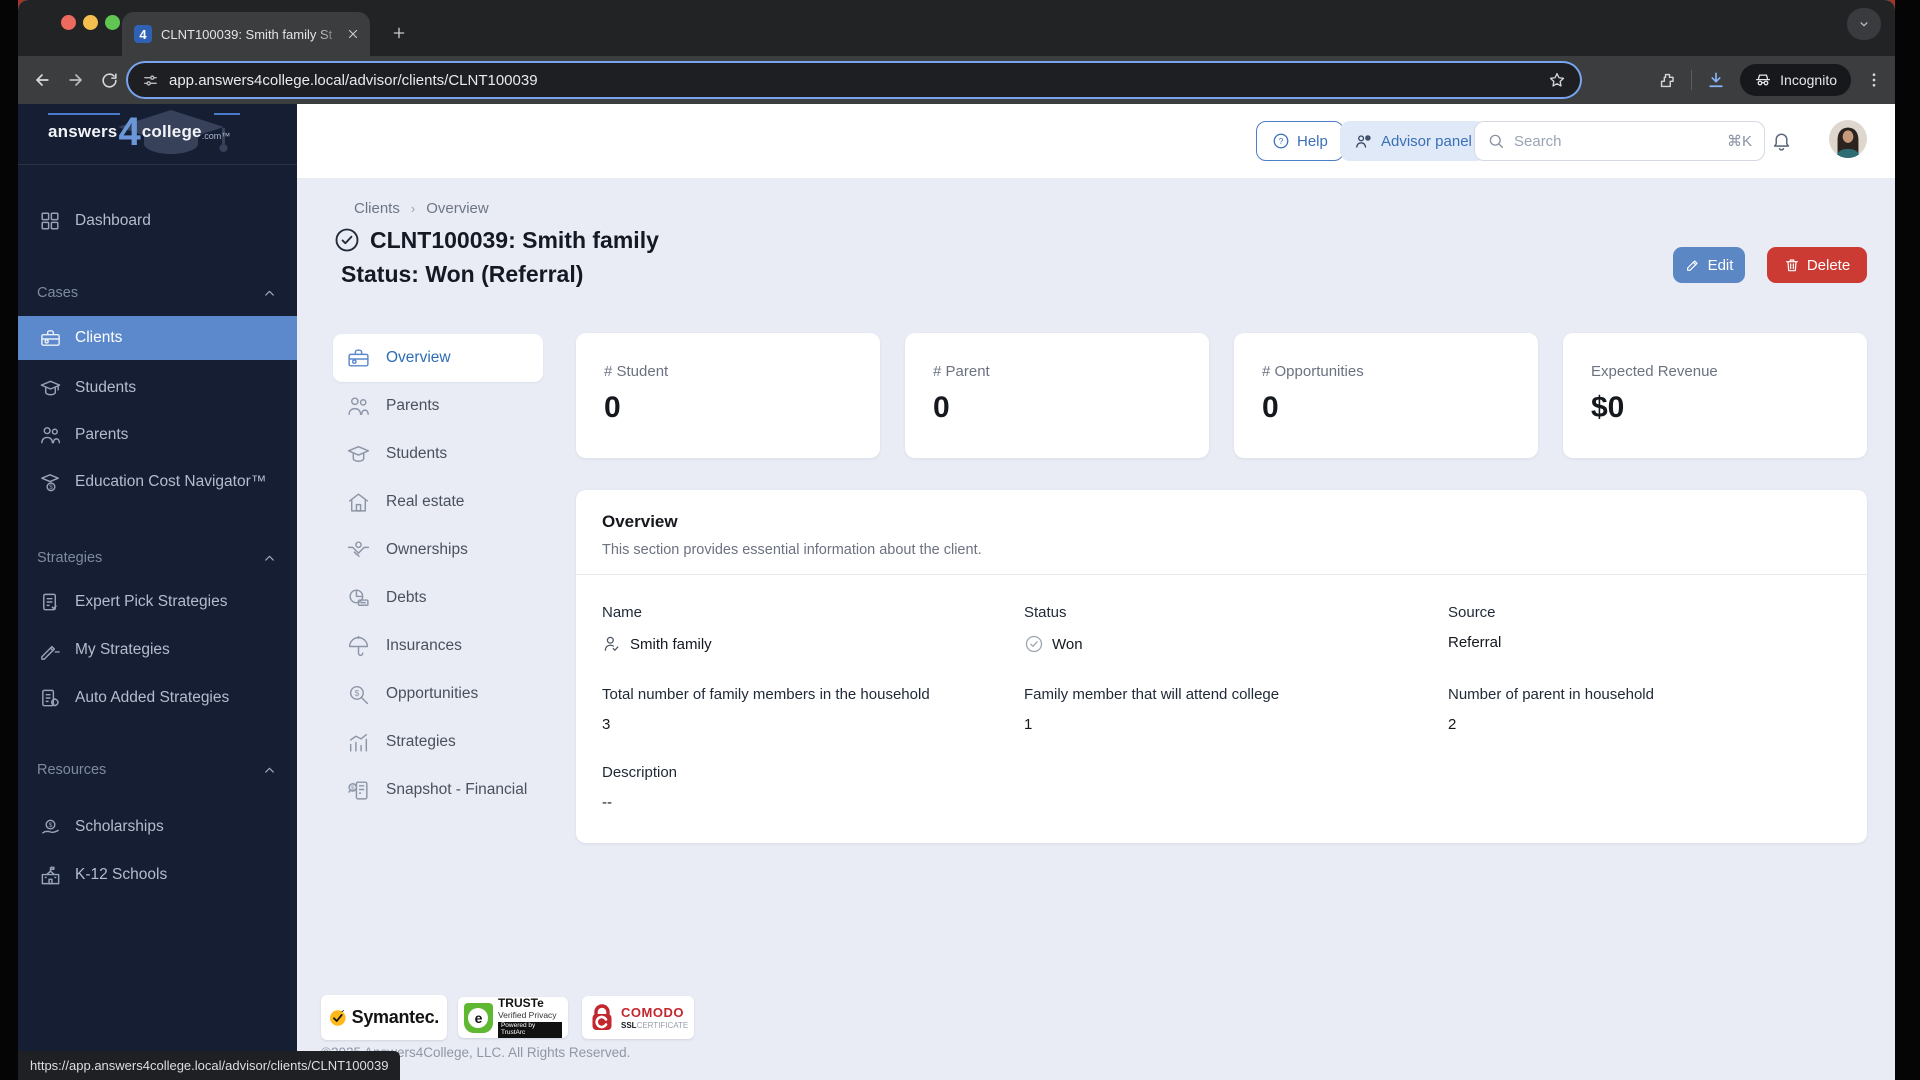 This screenshot has height=1080, width=1920. What do you see at coordinates (1716, 80) in the screenshot?
I see `downloads-icon` at bounding box center [1716, 80].